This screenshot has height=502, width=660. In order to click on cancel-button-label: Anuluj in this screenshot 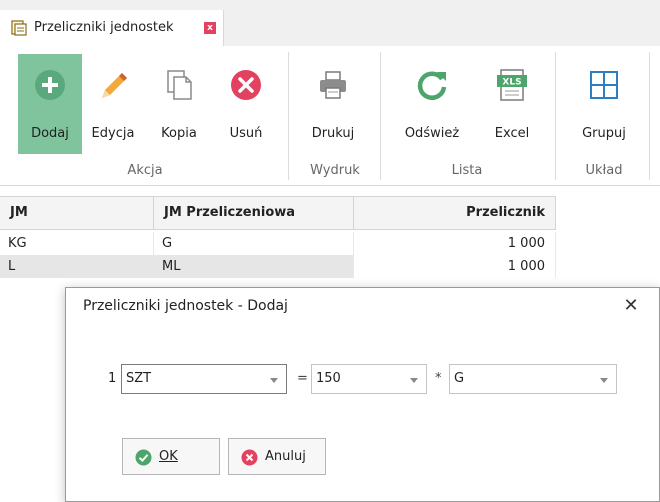, I will do `click(285, 456)`.